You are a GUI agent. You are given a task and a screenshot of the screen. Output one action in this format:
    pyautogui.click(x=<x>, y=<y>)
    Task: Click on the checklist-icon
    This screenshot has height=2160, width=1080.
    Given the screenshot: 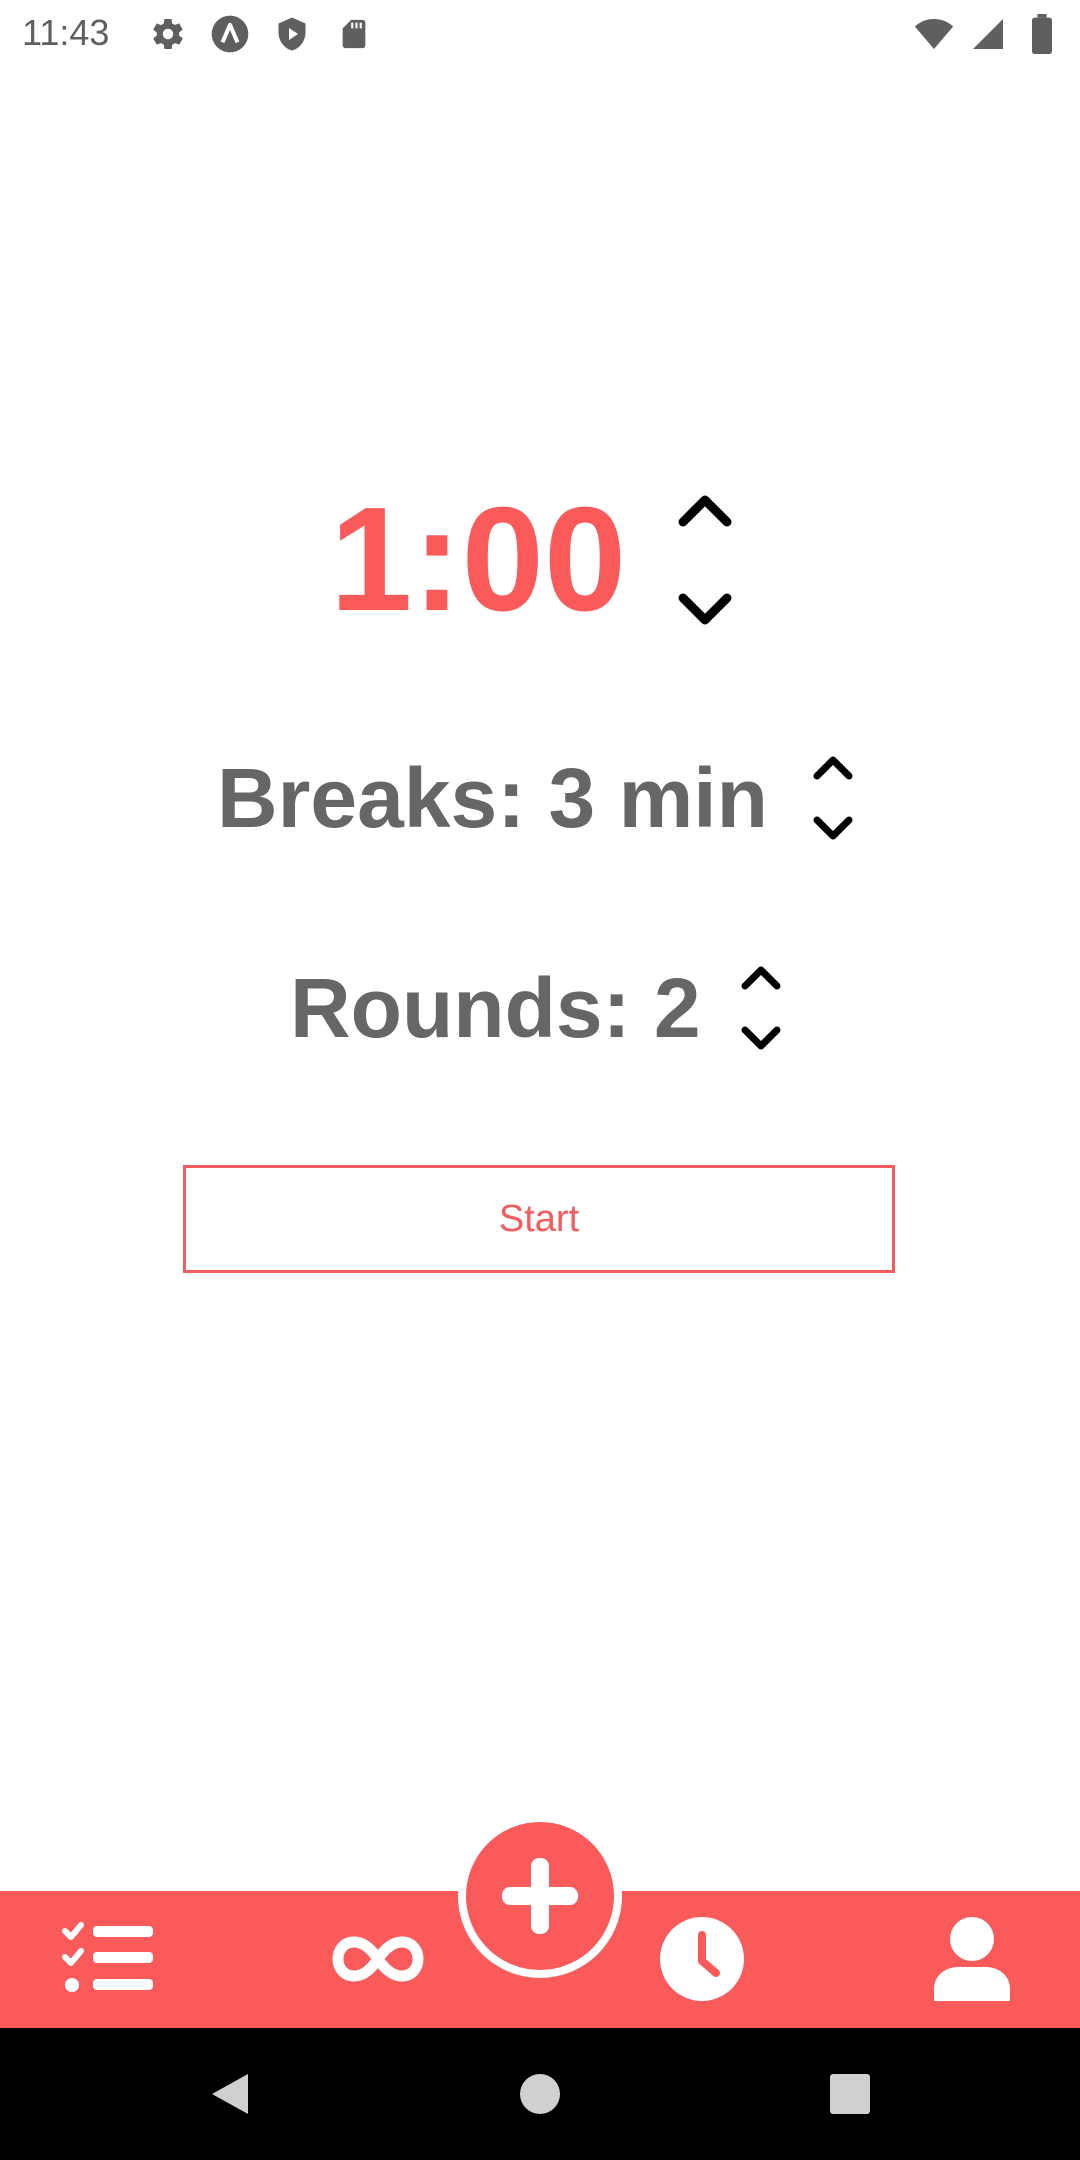 What is the action you would take?
    pyautogui.click(x=107, y=1957)
    